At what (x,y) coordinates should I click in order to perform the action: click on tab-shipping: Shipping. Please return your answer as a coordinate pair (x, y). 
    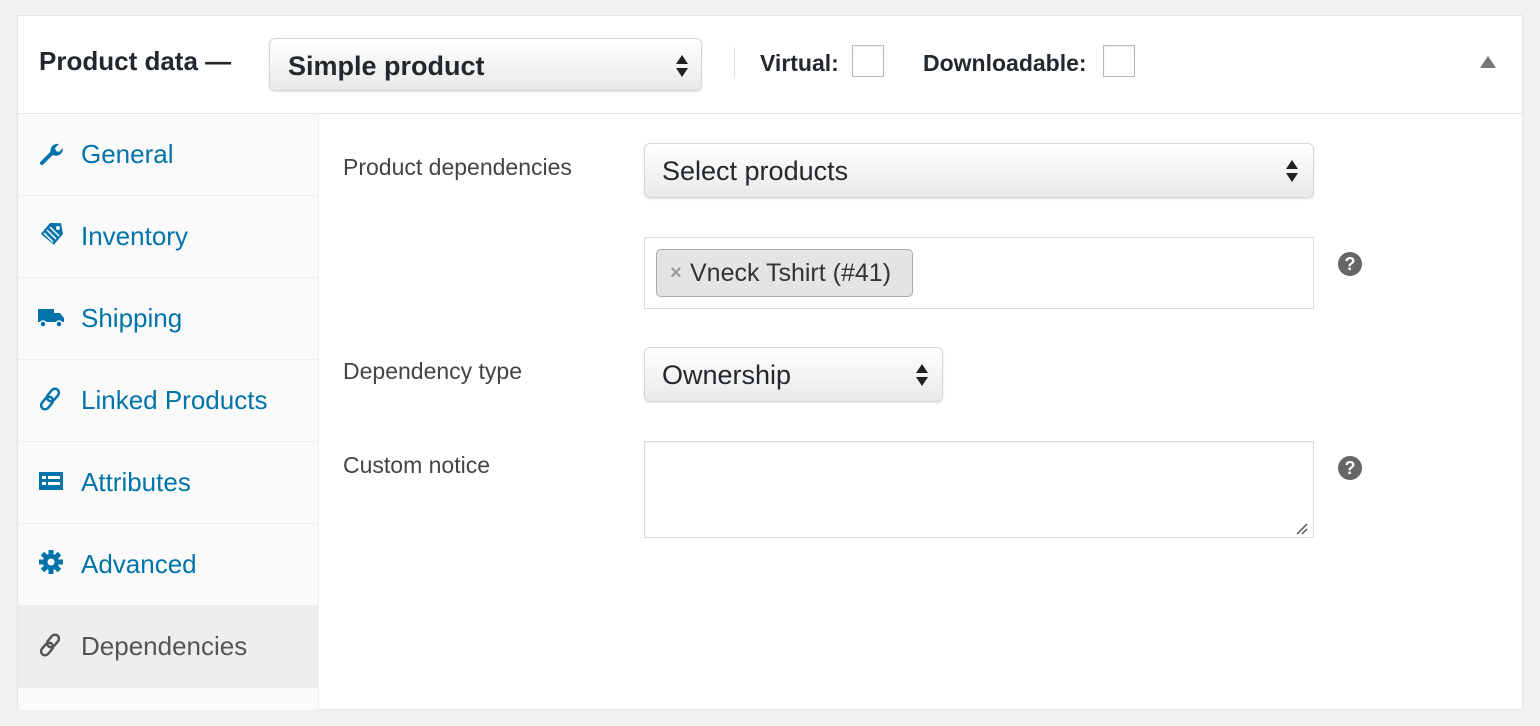
    Looking at the image, I should click on (168, 319).